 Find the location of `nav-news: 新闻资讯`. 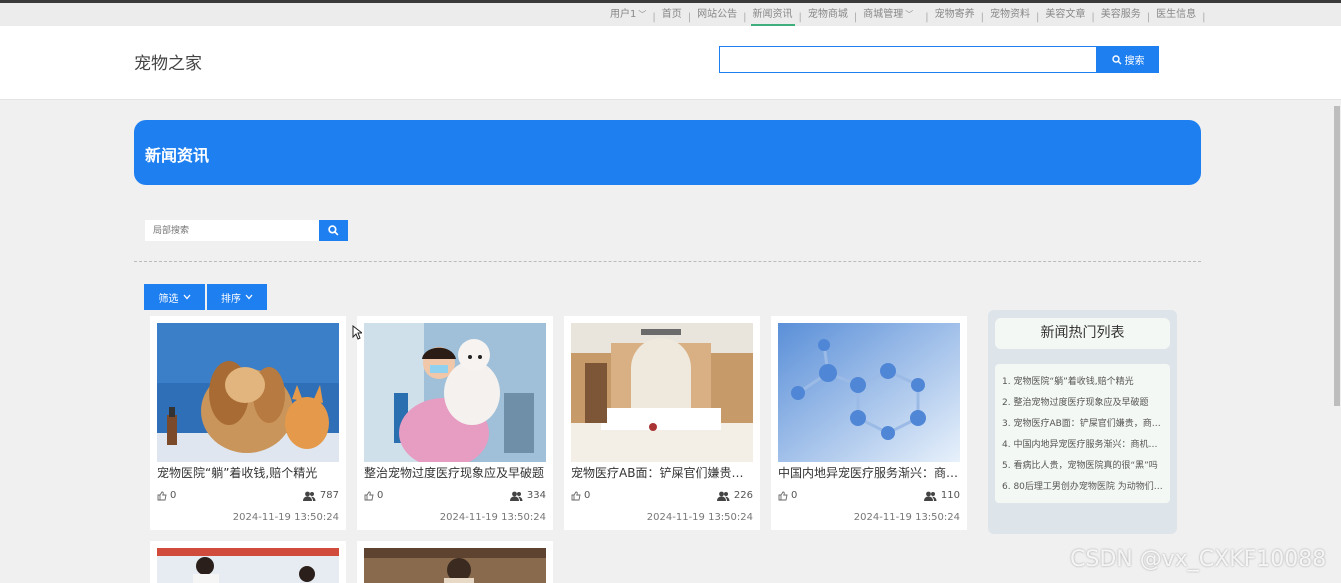

nav-news: 新闻资讯 is located at coordinates (773, 17).